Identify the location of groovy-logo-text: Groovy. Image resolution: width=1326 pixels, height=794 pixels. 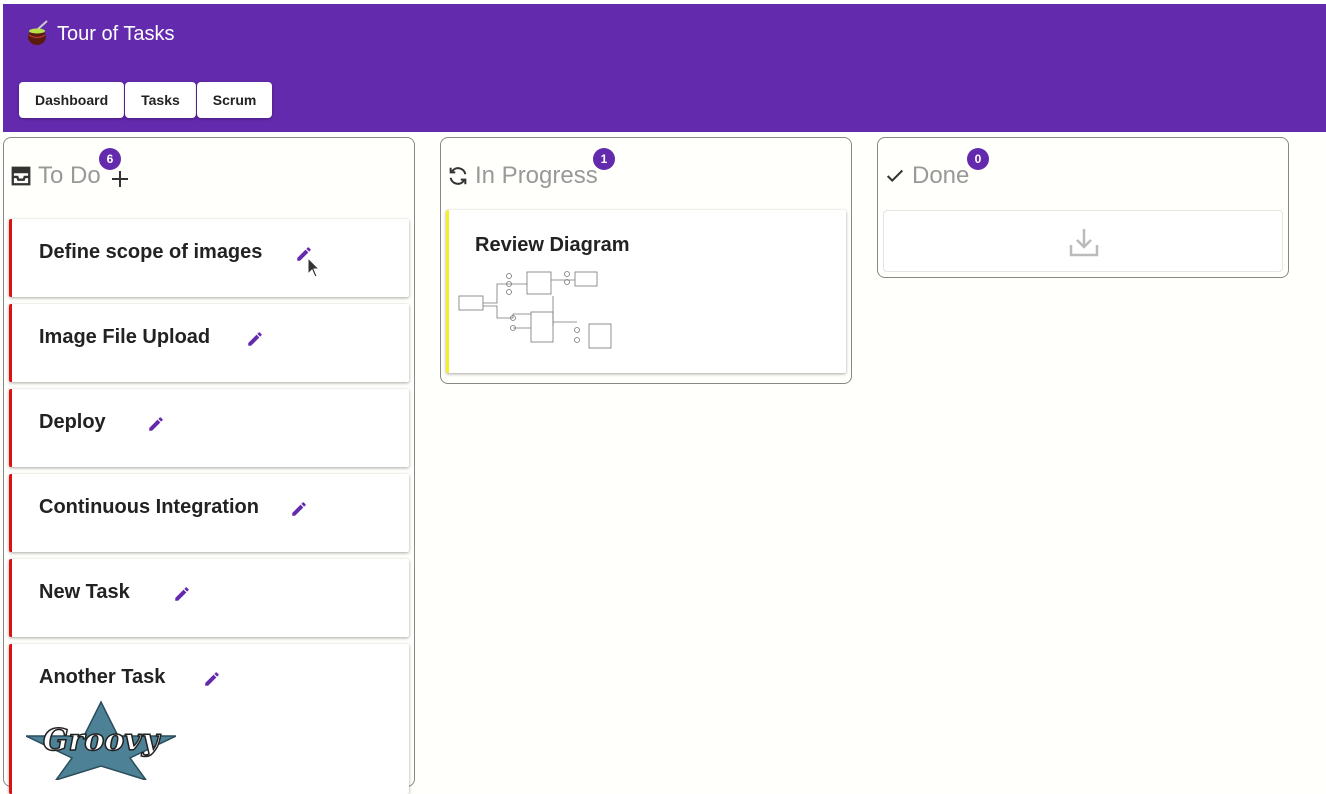
(102, 740).